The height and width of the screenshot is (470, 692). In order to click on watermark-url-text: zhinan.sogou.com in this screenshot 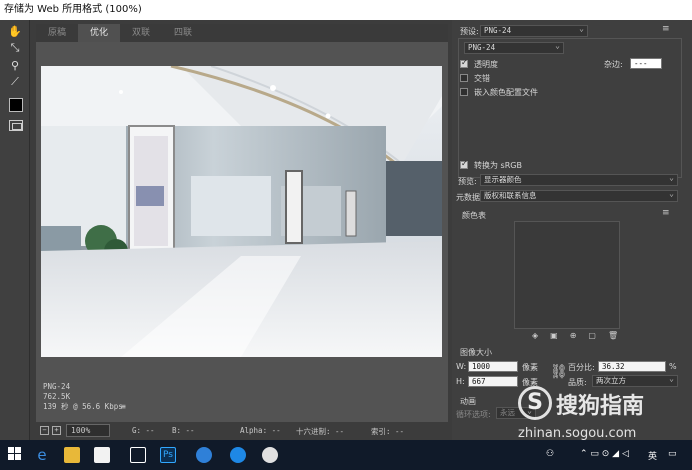, I will do `click(577, 433)`.